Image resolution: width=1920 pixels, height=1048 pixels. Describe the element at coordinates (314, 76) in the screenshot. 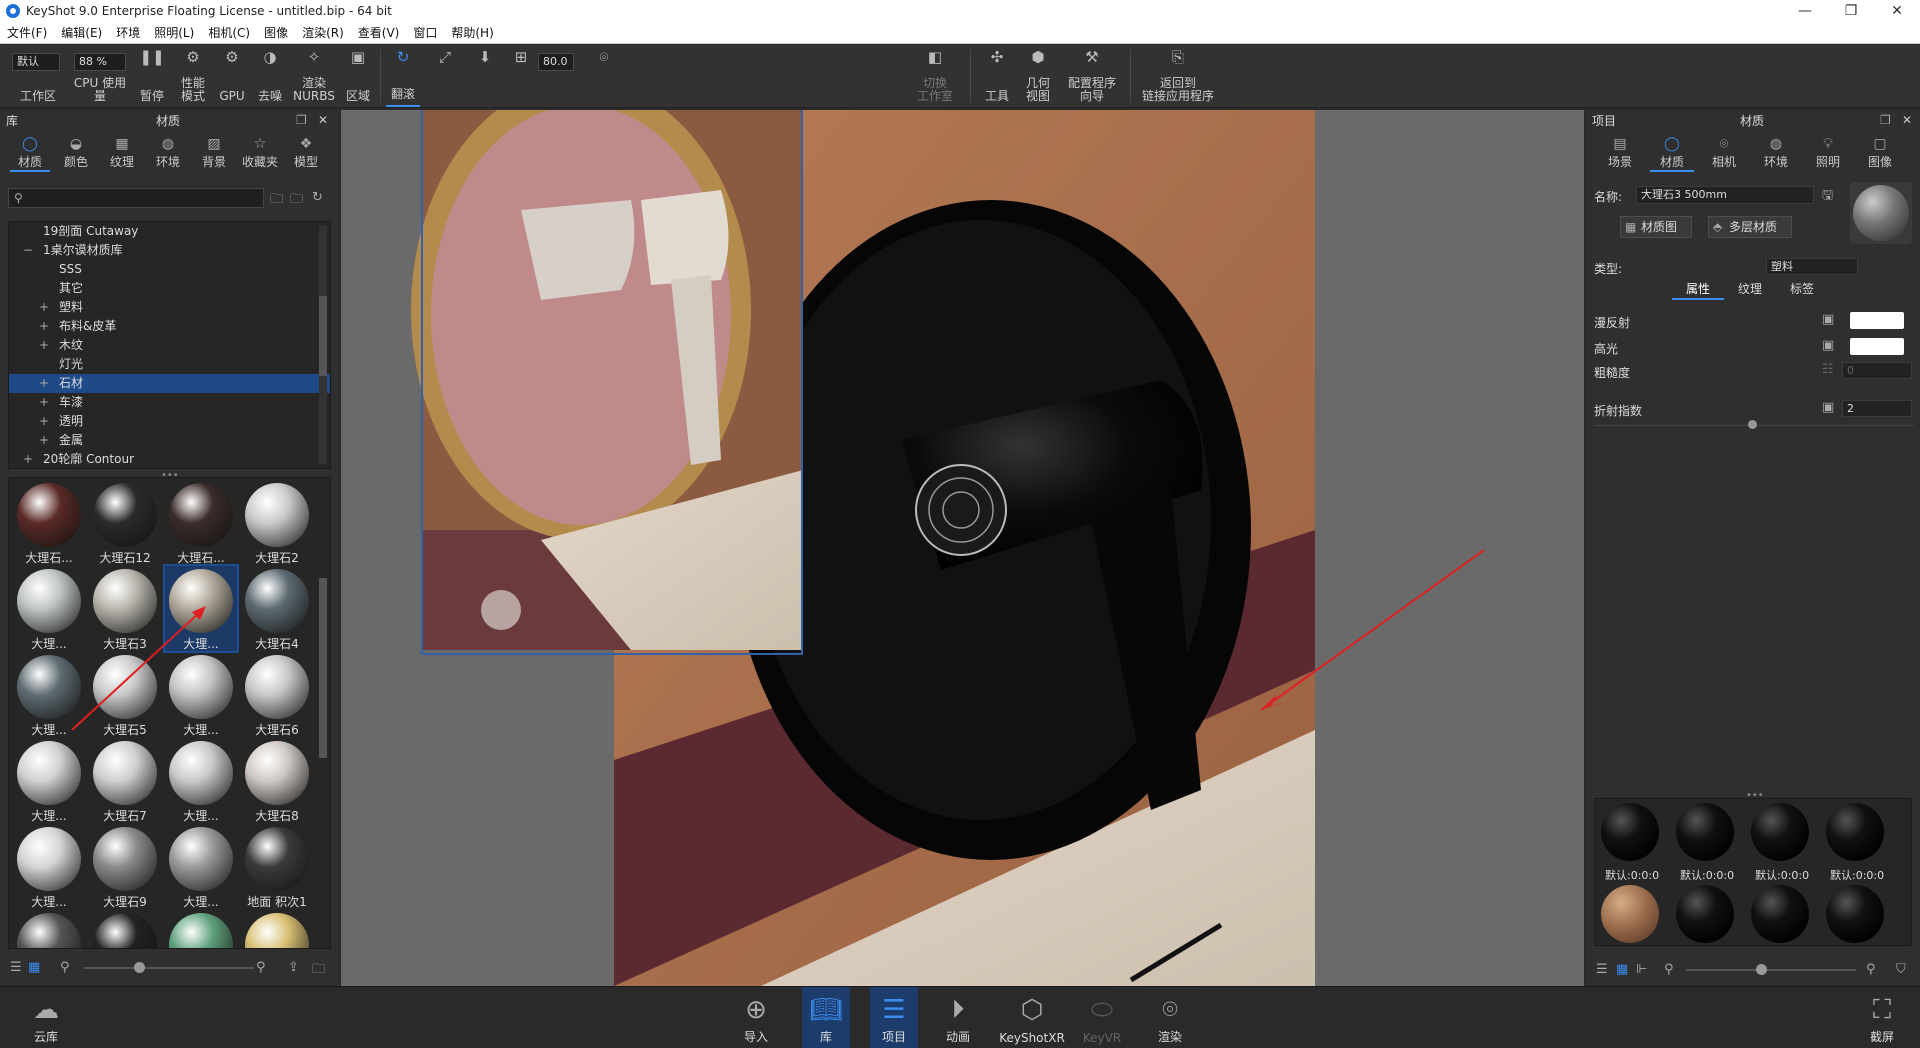

I see `render-nurbs-button: ✧ 渲染 NURBS` at that location.